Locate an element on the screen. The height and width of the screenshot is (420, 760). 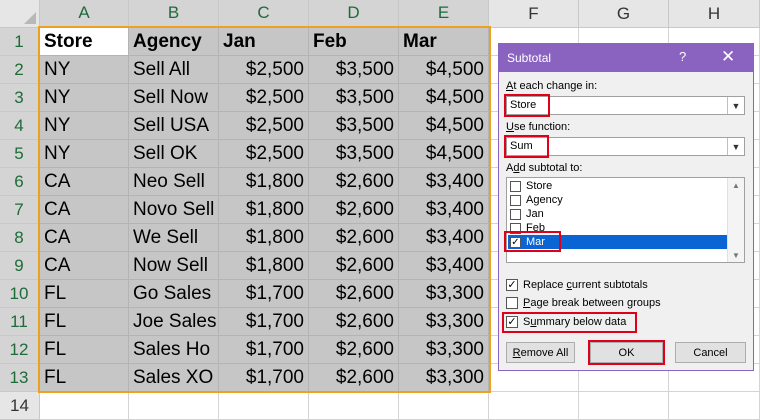
subtotal-field-mar: ✓ Mar is located at coordinates (618, 242).